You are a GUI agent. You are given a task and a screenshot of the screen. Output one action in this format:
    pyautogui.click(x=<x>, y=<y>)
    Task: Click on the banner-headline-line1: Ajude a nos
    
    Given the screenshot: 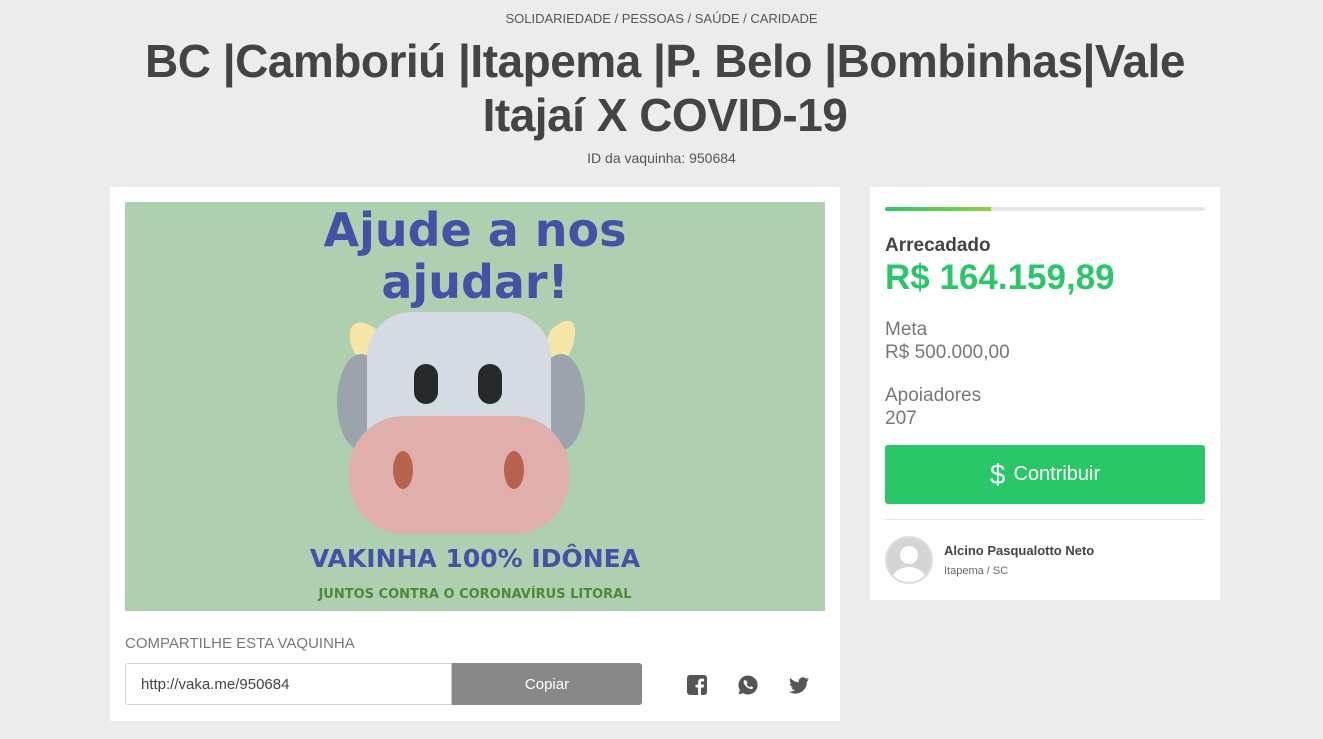 What is the action you would take?
    pyautogui.click(x=475, y=230)
    